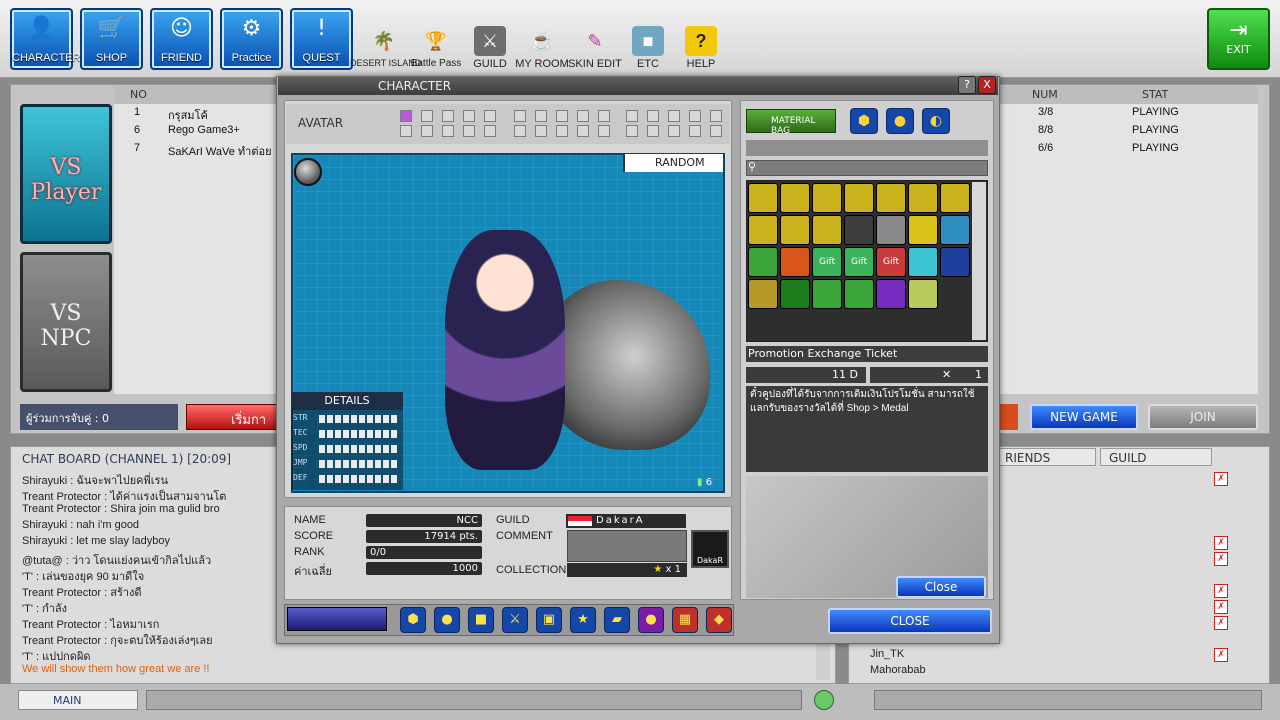  Describe the element at coordinates (337, 619) in the screenshot. I see `character-slot-bar` at that location.